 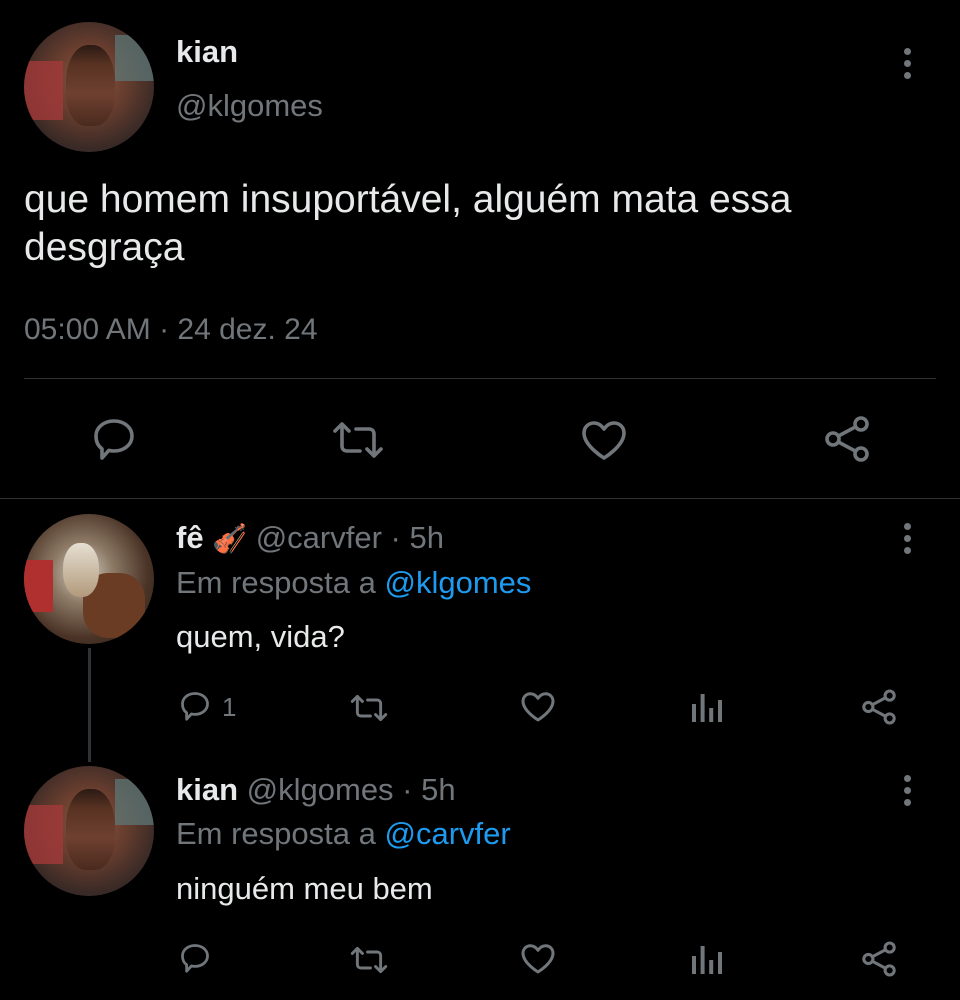 I want to click on reply-header: fê 🎻 @carvfer · 5h, so click(x=310, y=538).